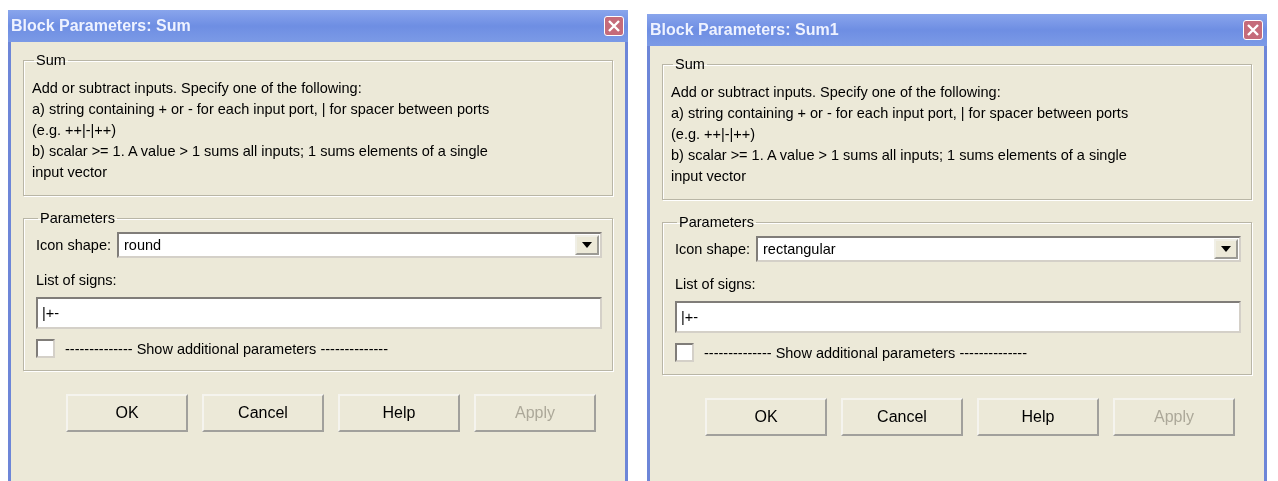 The width and height of the screenshot is (1278, 481). What do you see at coordinates (998, 249) in the screenshot?
I see `icon-shape-dropdown: rectangular` at bounding box center [998, 249].